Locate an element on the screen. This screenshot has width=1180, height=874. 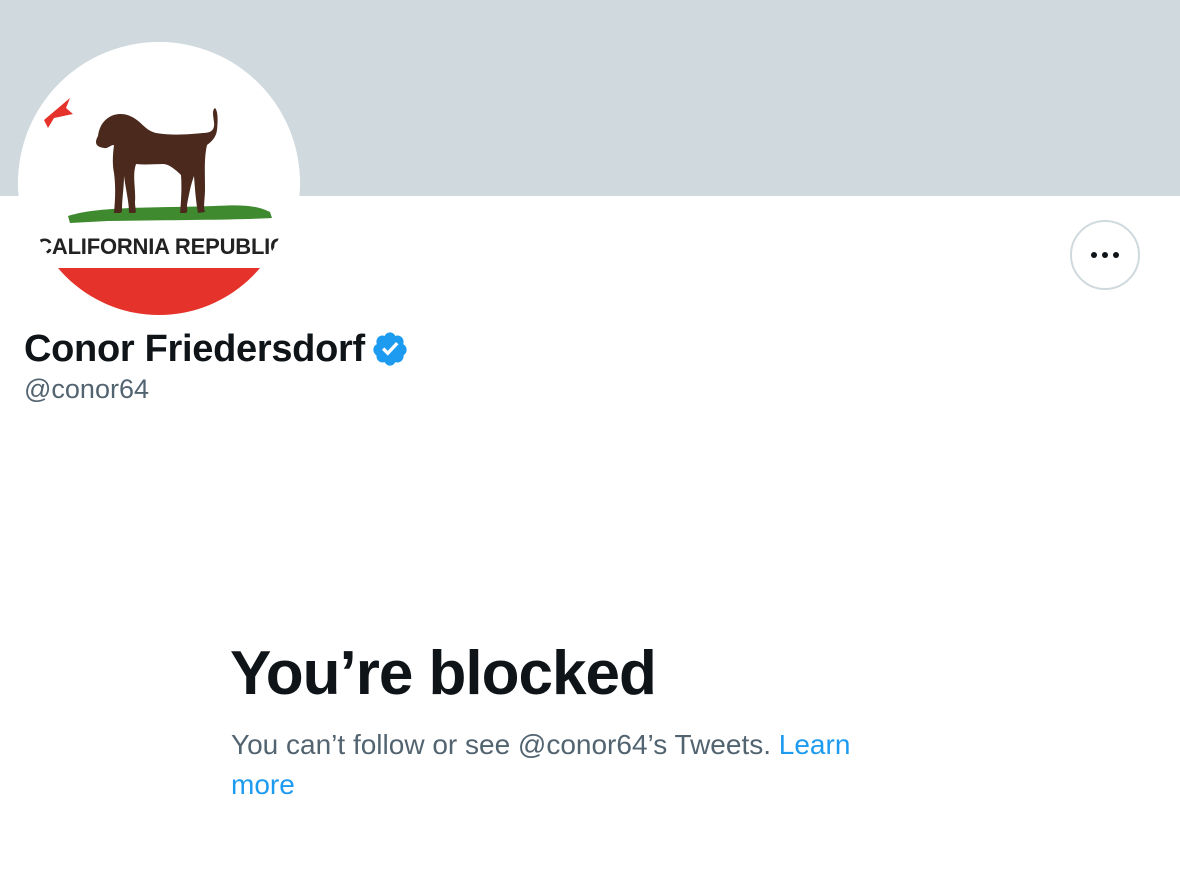
verified-badge-icon is located at coordinates (390, 349).